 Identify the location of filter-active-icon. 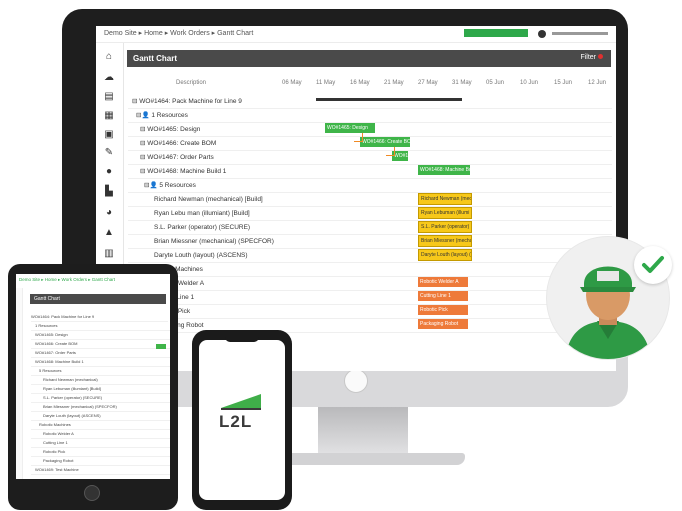
(600, 56).